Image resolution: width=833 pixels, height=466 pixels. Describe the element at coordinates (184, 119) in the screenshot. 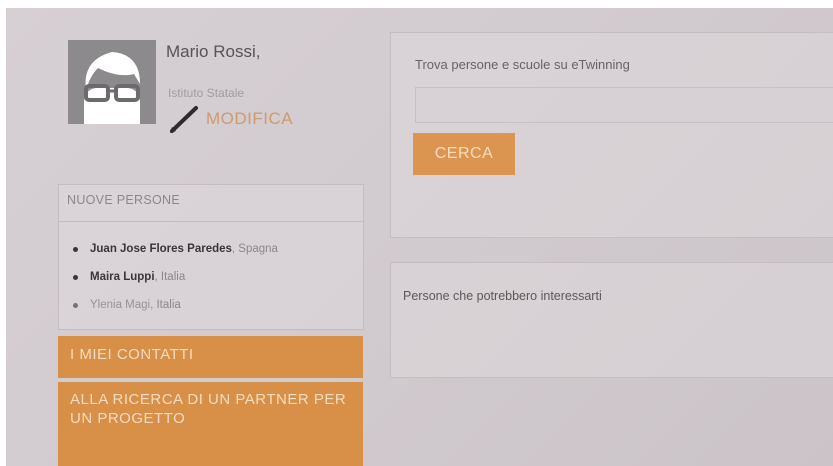

I see `pencil-icon` at that location.